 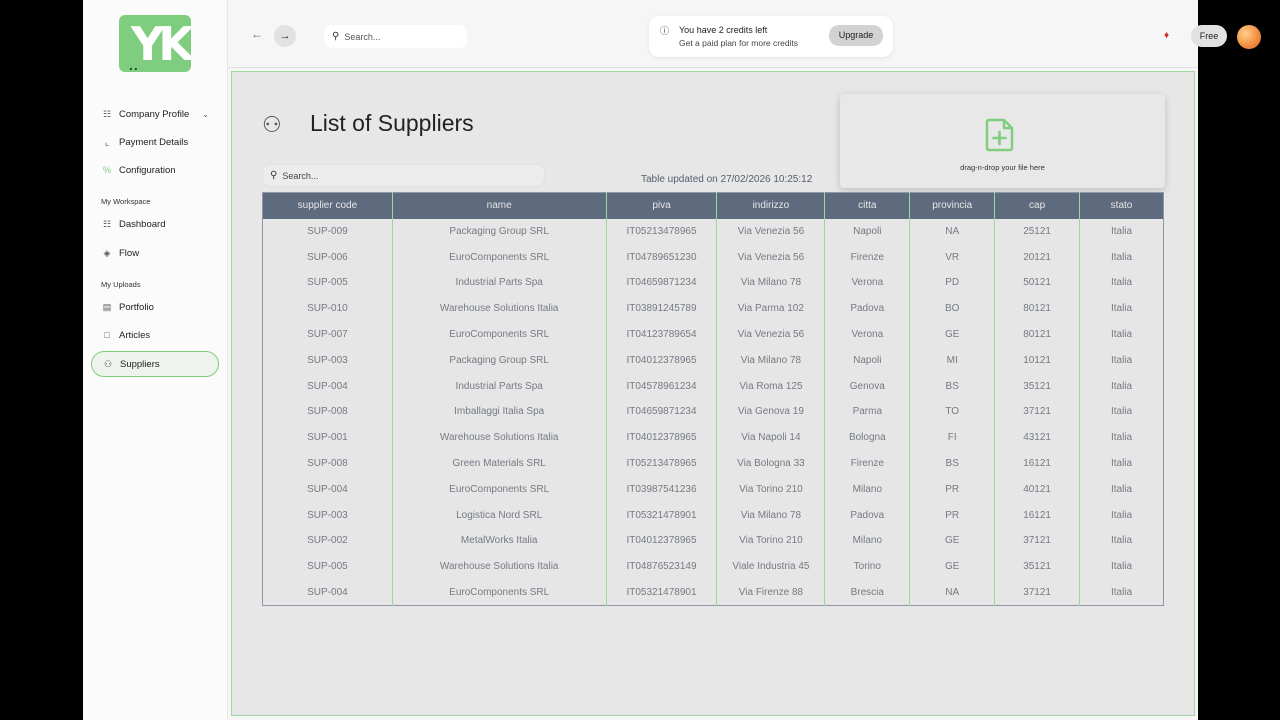 What do you see at coordinates (327, 257) in the screenshot?
I see `table-cell: SUP-006` at bounding box center [327, 257].